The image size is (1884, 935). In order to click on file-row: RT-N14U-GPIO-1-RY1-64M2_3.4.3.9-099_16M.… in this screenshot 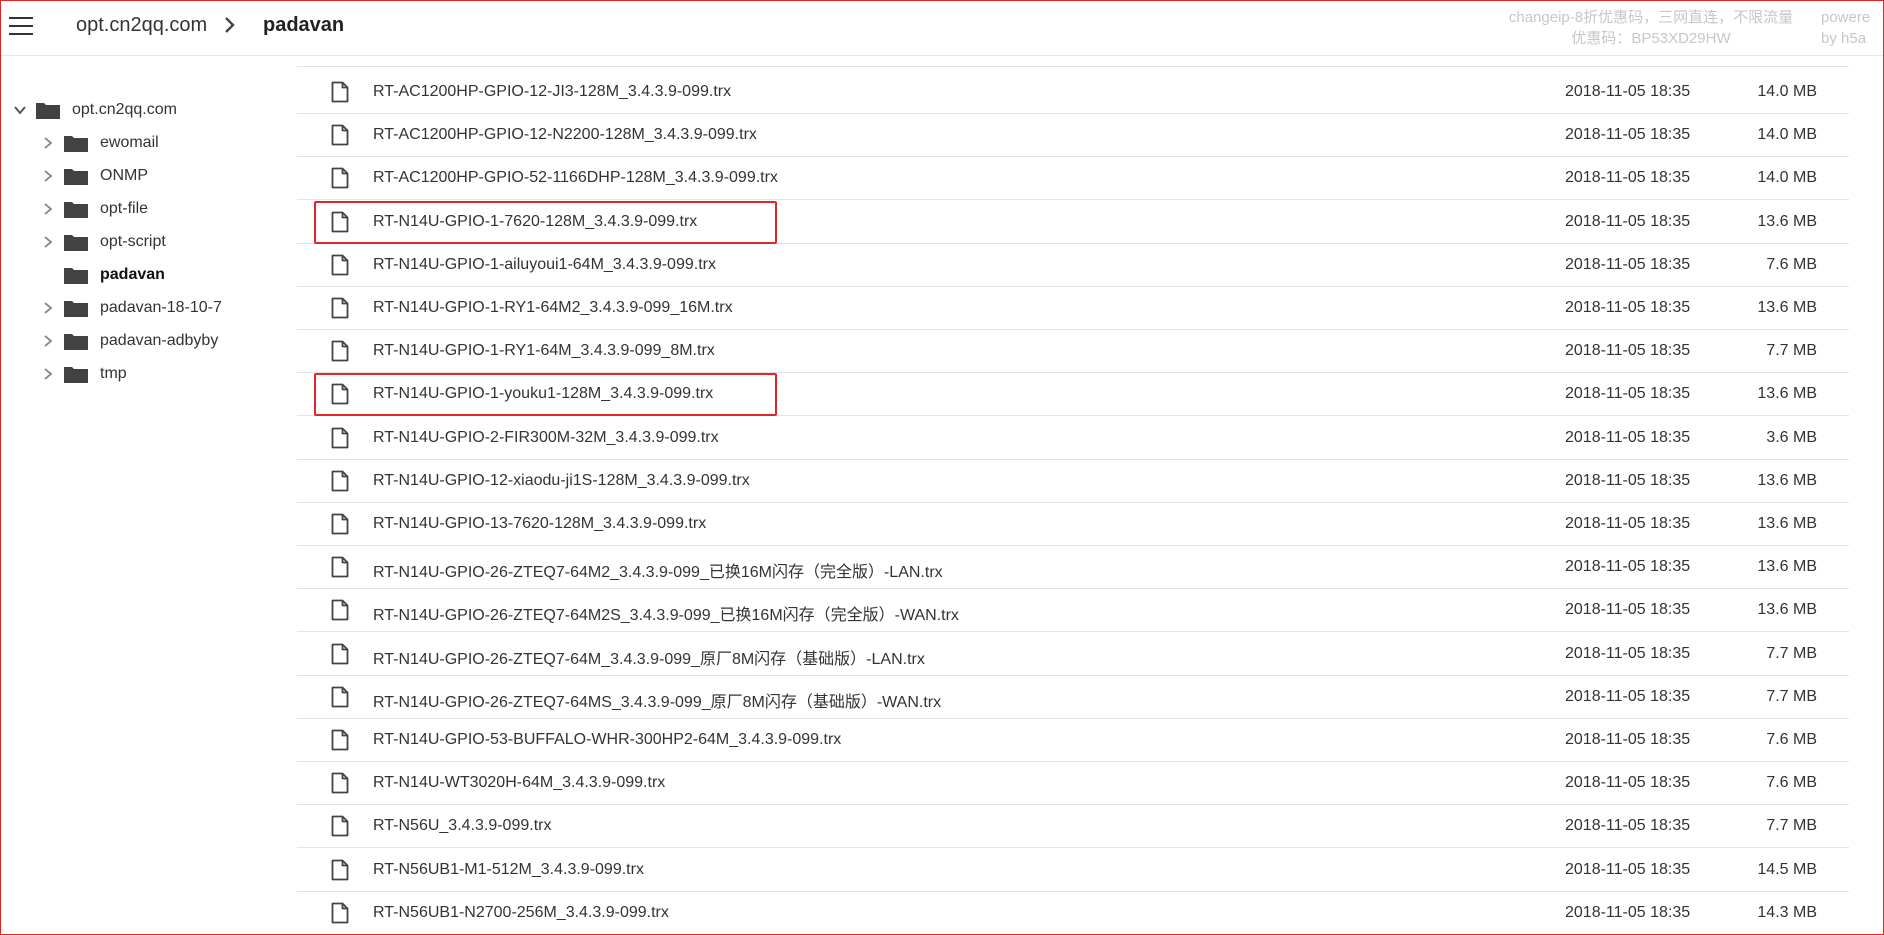, I will do `click(1073, 308)`.